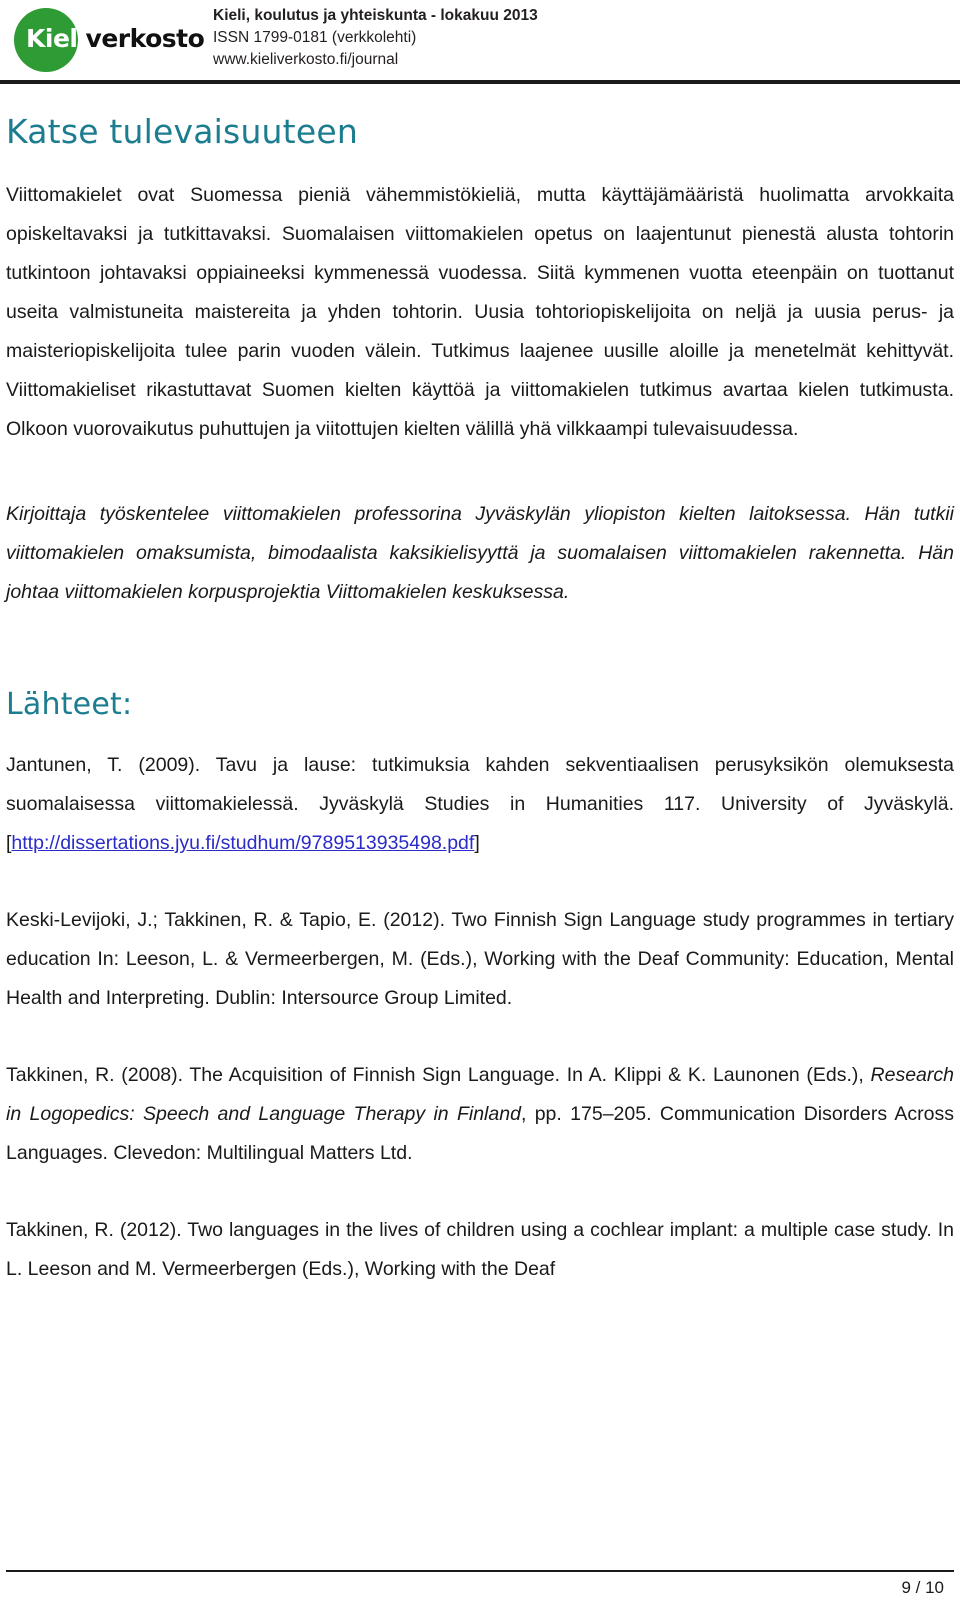 Image resolution: width=960 pixels, height=1612 pixels. Describe the element at coordinates (306, 59) in the screenshot. I see `journal-url-line: www.kieliverkosto.fi/journal` at that location.